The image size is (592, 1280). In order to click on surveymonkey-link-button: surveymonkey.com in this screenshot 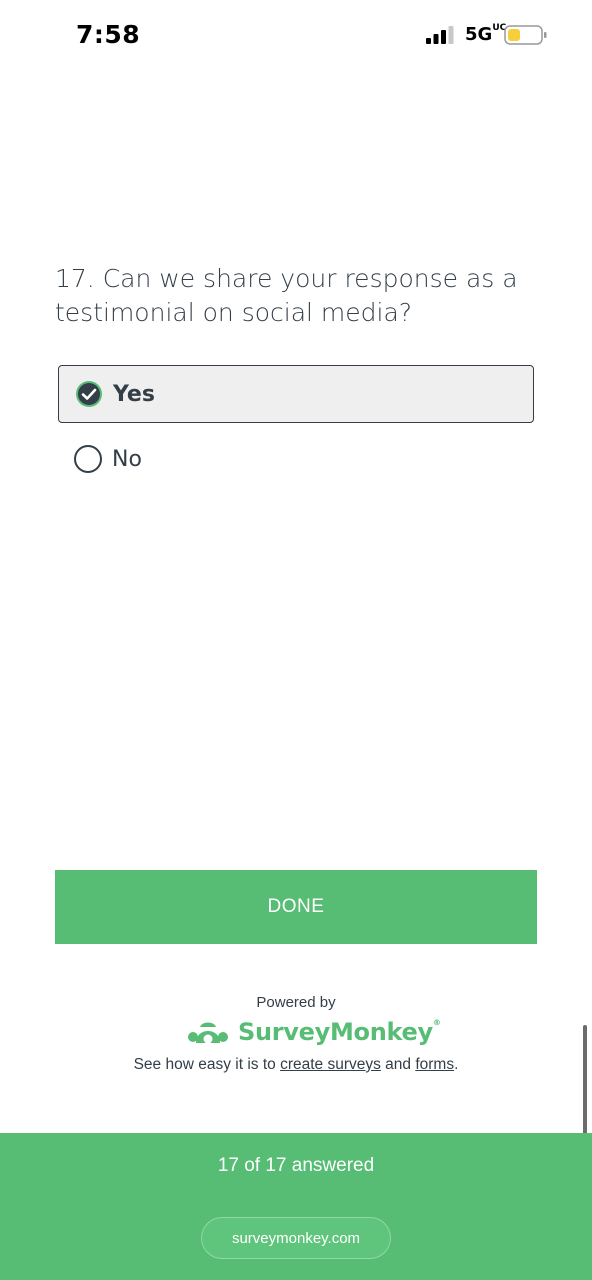, I will do `click(296, 1238)`.